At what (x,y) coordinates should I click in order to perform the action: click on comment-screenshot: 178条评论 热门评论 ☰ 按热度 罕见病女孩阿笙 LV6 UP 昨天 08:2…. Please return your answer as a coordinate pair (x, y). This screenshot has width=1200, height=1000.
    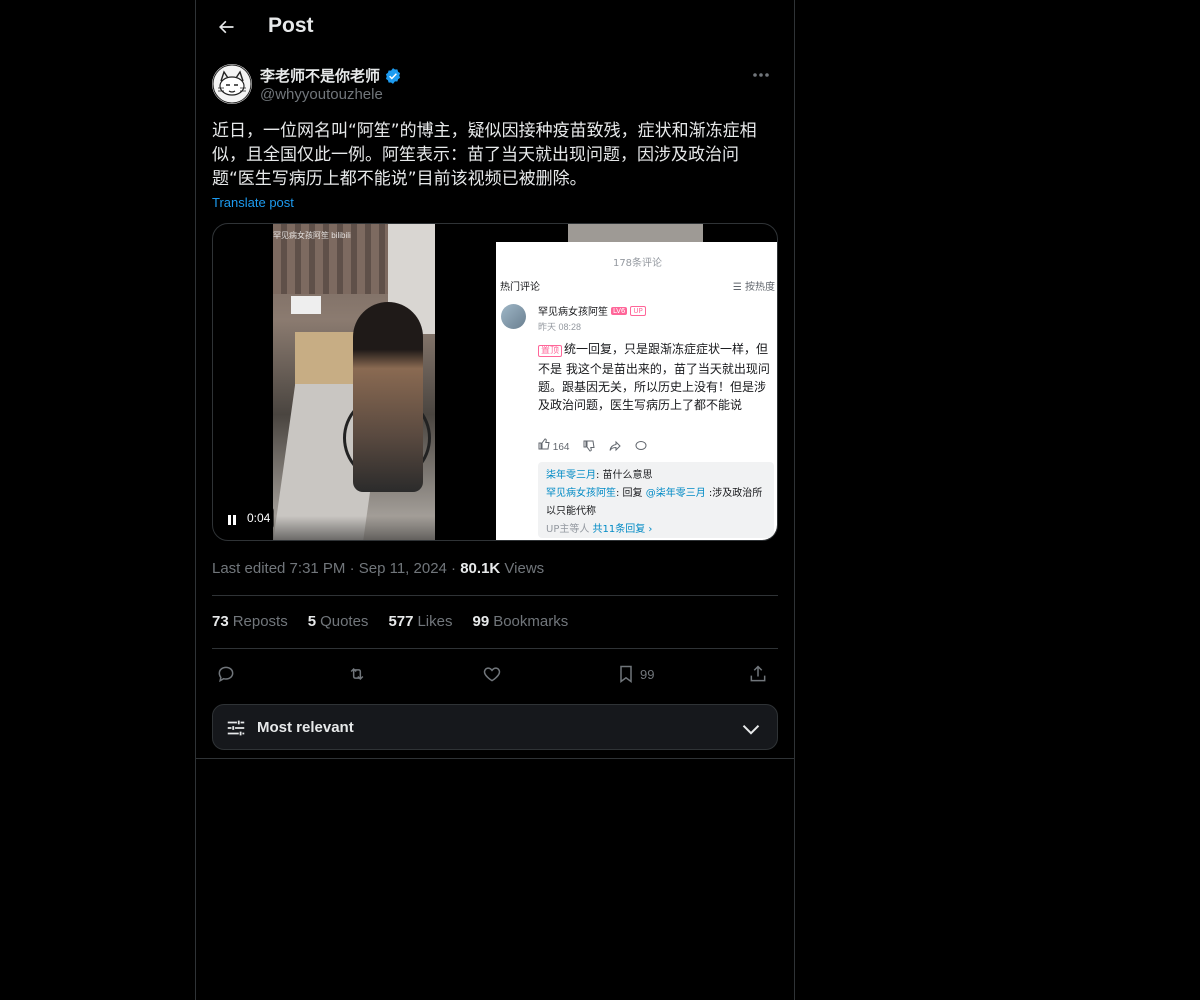
    Looking at the image, I should click on (636, 391).